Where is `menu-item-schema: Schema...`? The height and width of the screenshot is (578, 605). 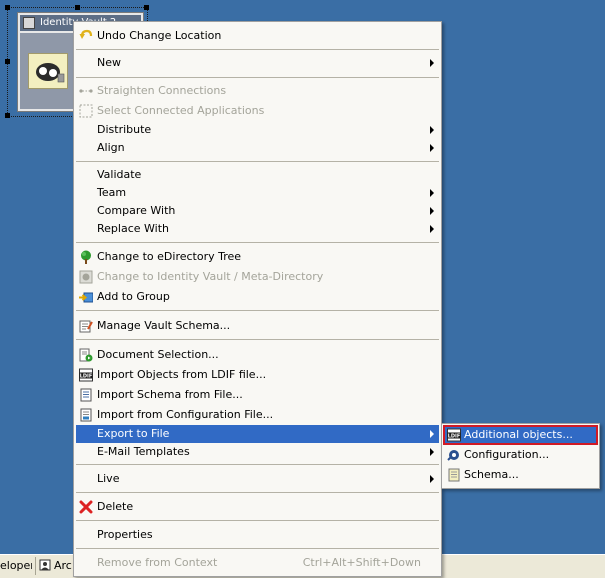 menu-item-schema: Schema... is located at coordinates (520, 475).